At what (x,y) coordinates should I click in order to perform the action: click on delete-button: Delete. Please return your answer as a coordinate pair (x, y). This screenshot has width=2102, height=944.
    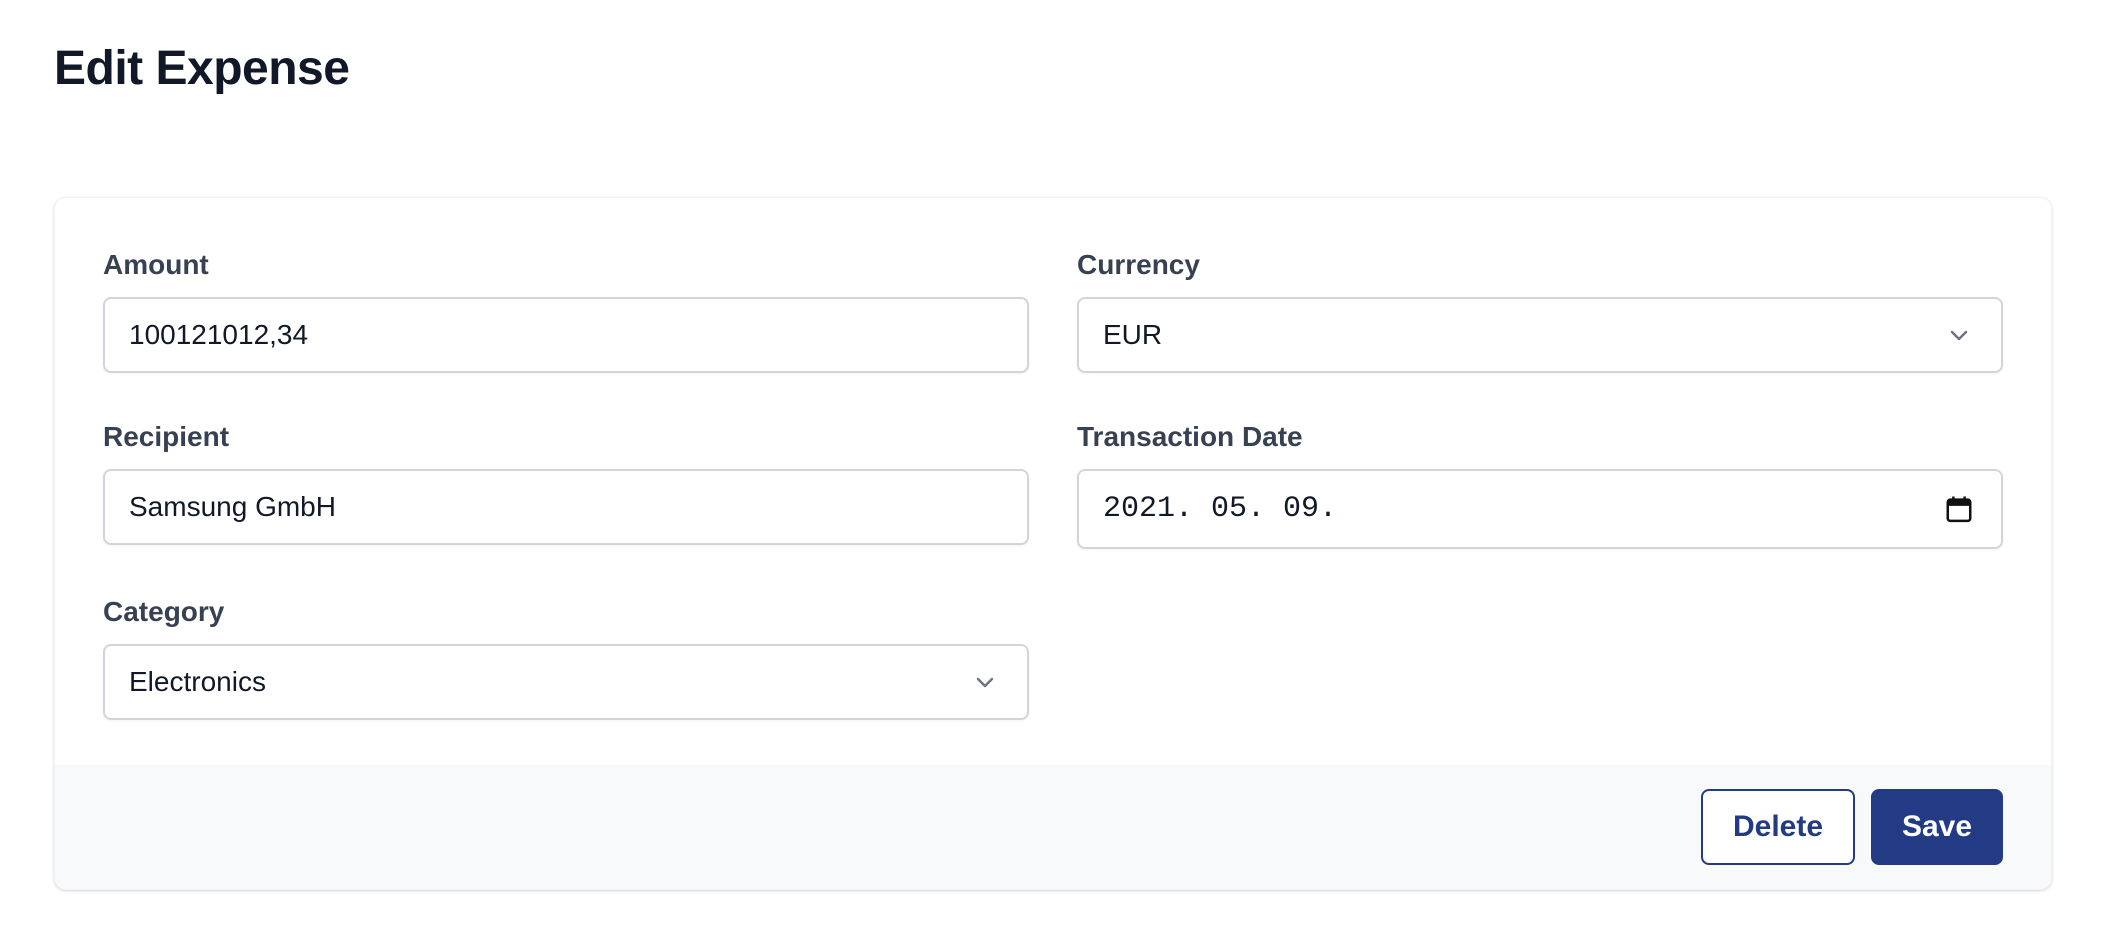
    Looking at the image, I should click on (1778, 827).